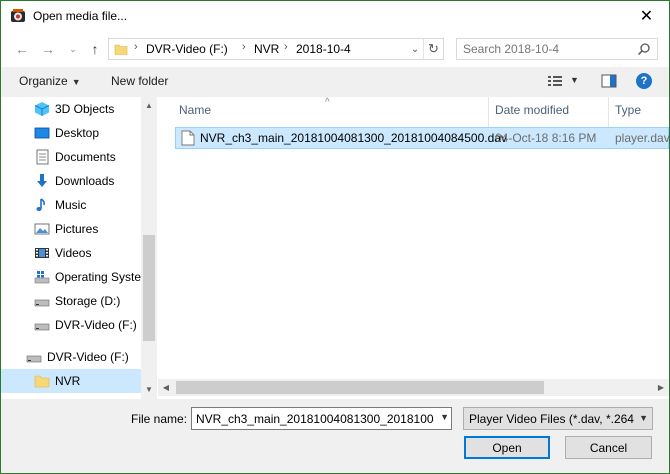 Image resolution: width=670 pixels, height=474 pixels. What do you see at coordinates (68, 381) in the screenshot?
I see `sidebar-item-label: NVR` at bounding box center [68, 381].